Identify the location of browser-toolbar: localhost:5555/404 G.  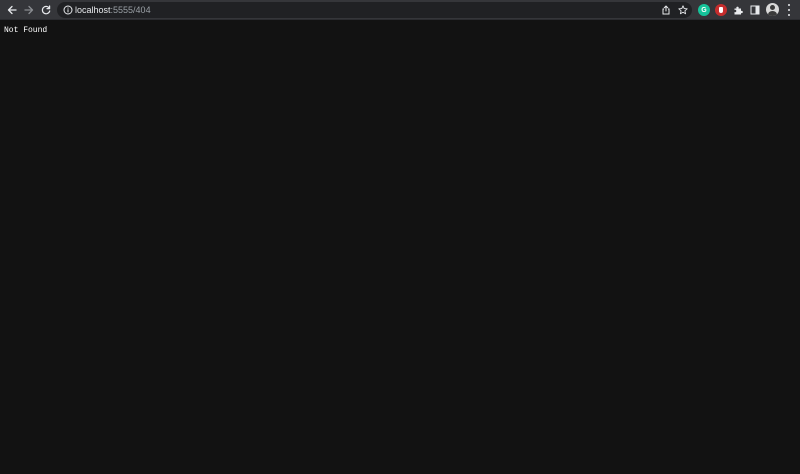
(400, 10).